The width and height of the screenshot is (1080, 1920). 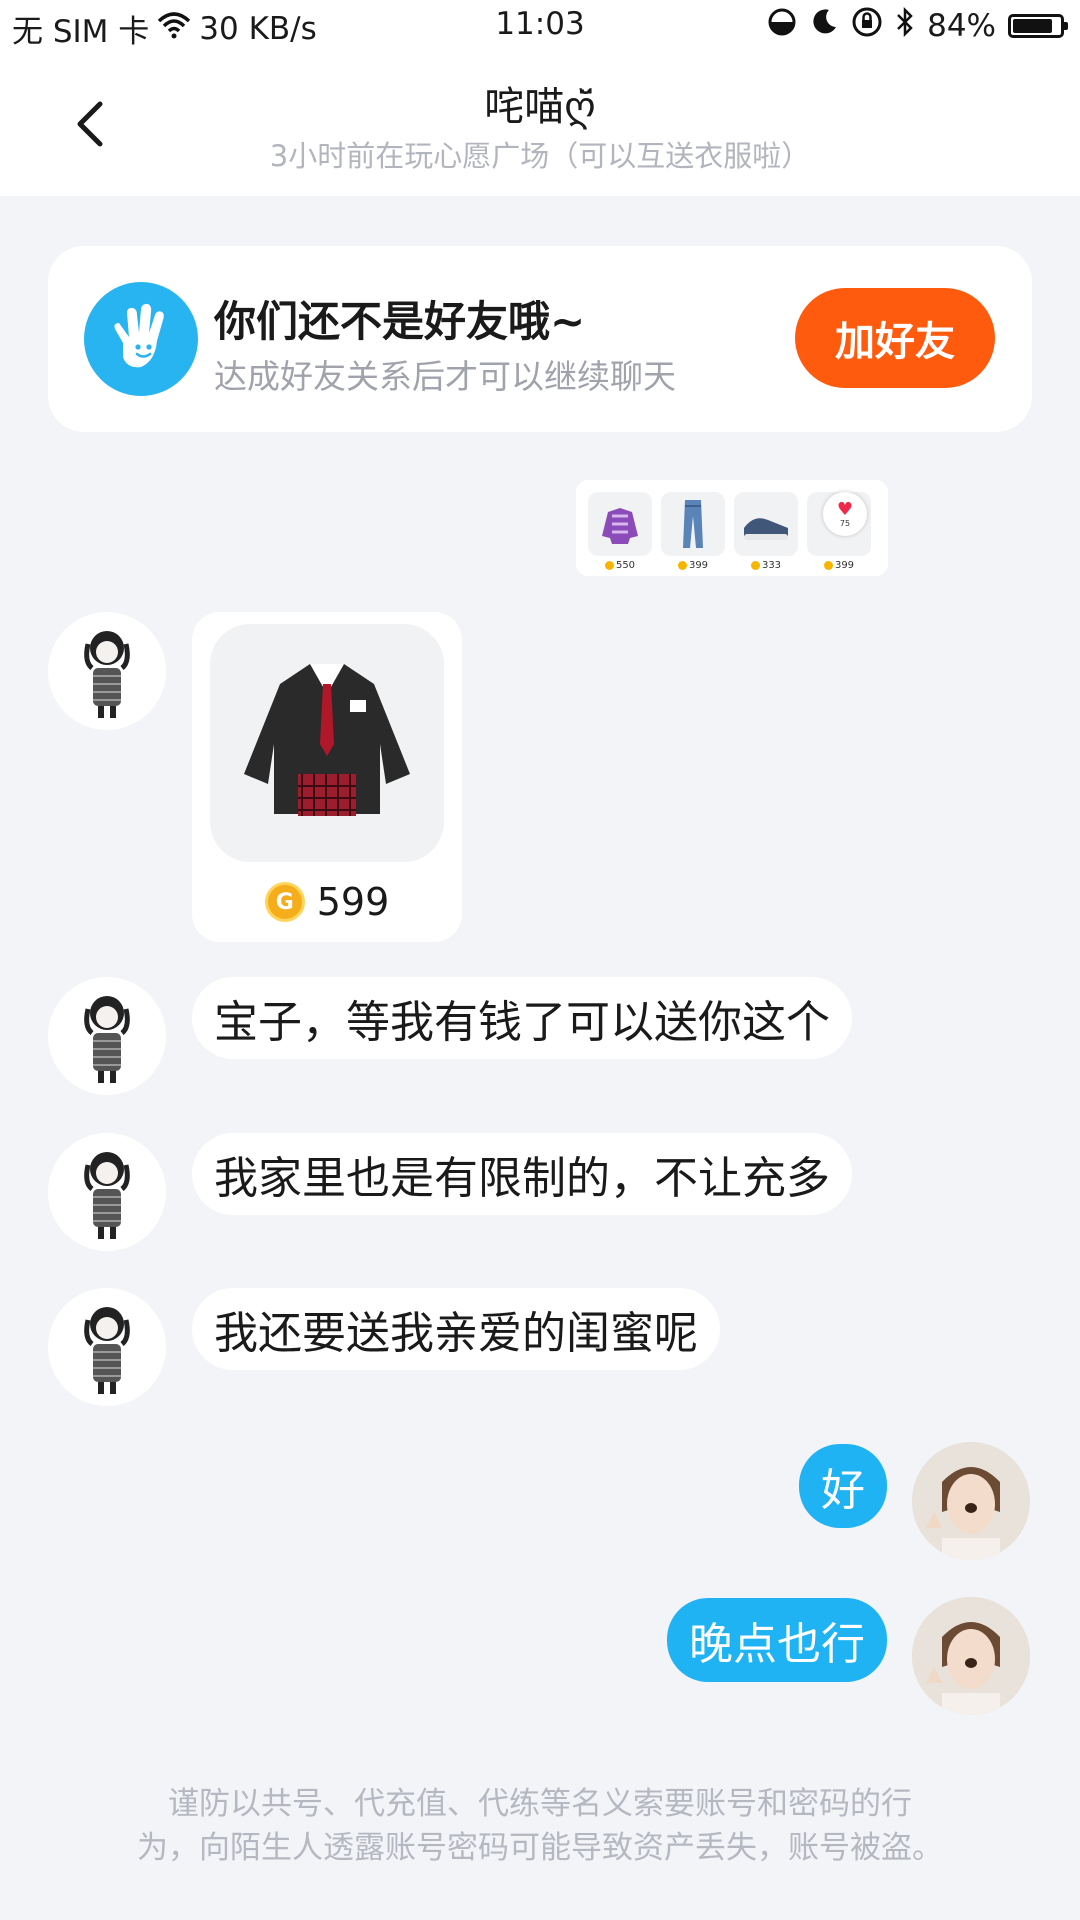 What do you see at coordinates (843, 1486) in the screenshot?
I see `message-bubble: 好` at bounding box center [843, 1486].